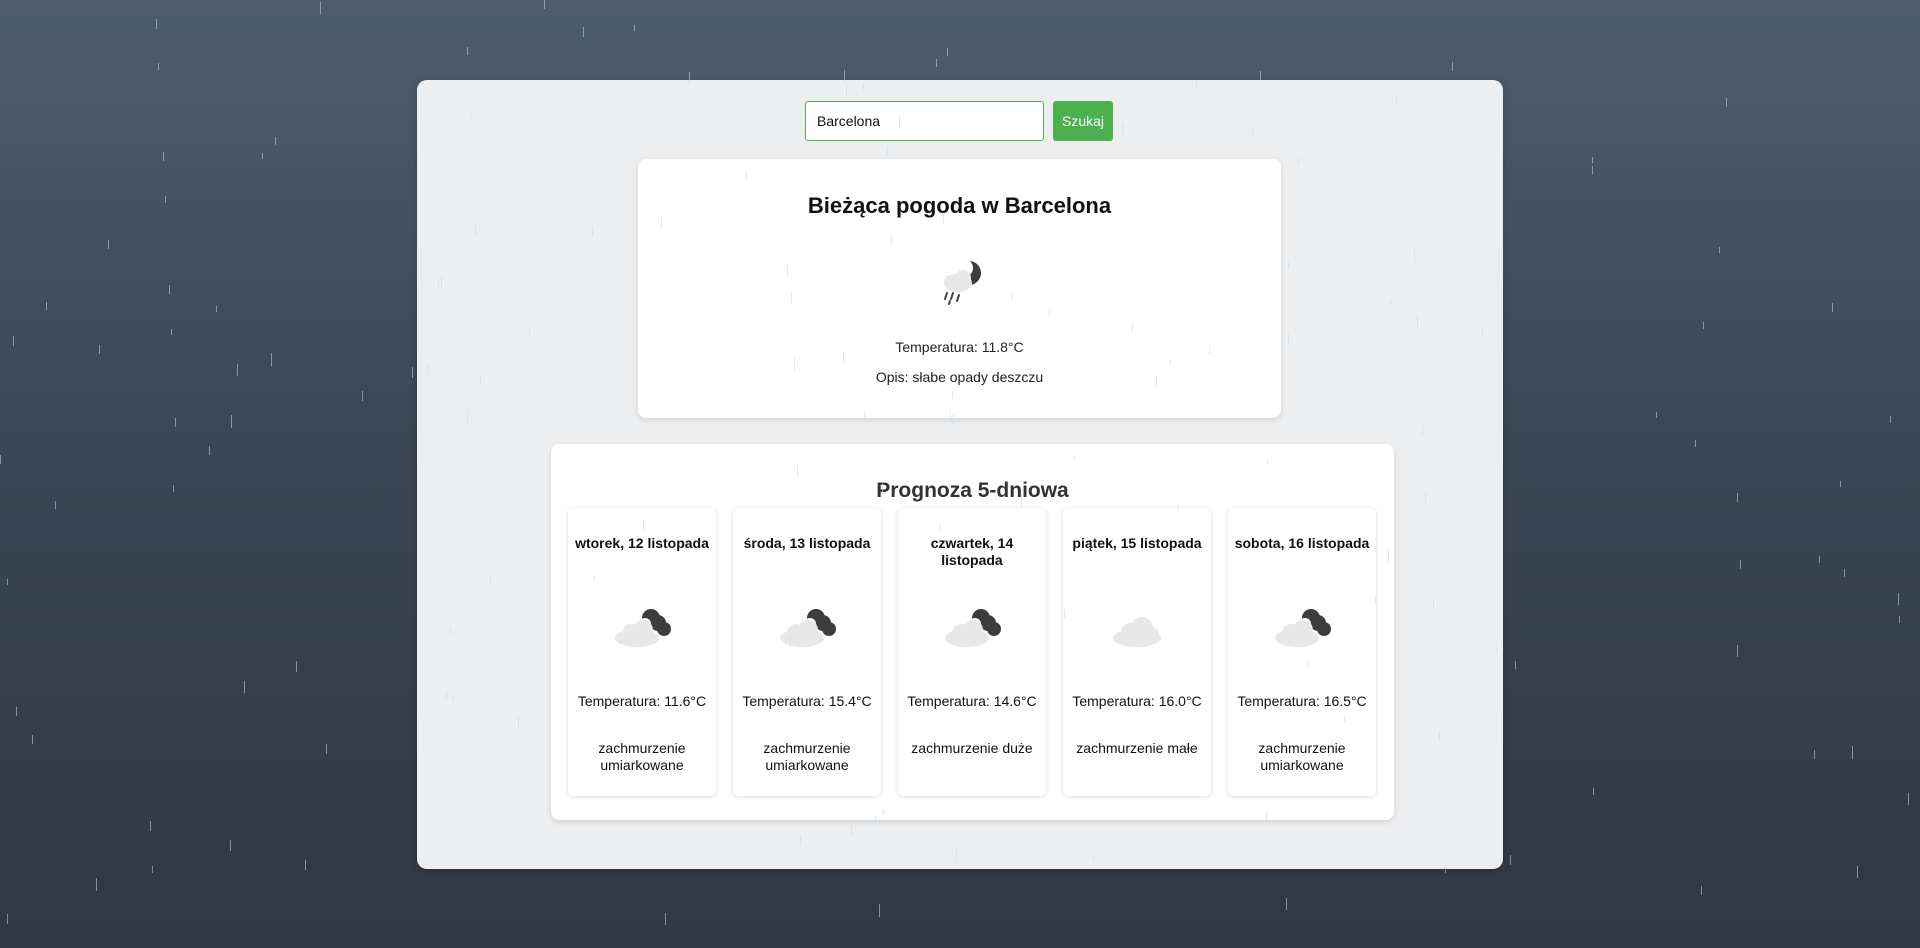 Image resolution: width=1920 pixels, height=948 pixels. I want to click on forecast-day-date: piątek, 15 listopada, so click(1137, 543).